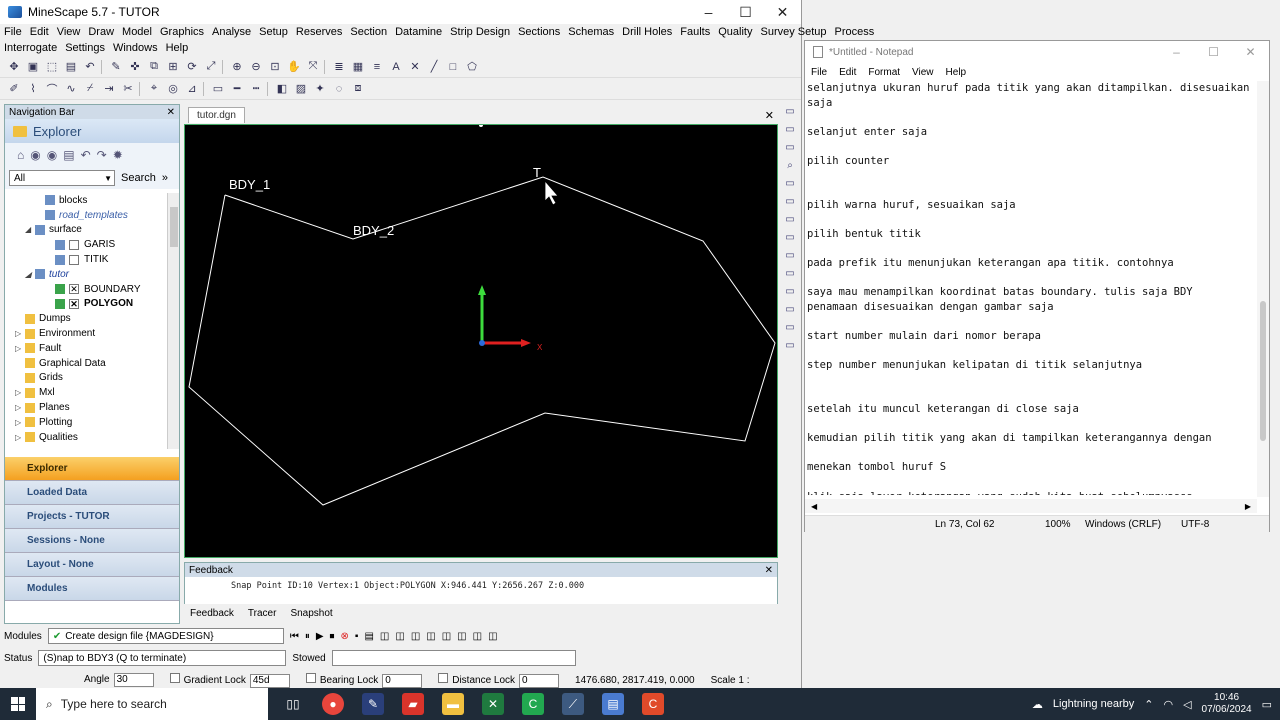 This screenshot has width=1280, height=720. Describe the element at coordinates (165, 178) in the screenshot. I see `chevron-right-icon: »` at that location.